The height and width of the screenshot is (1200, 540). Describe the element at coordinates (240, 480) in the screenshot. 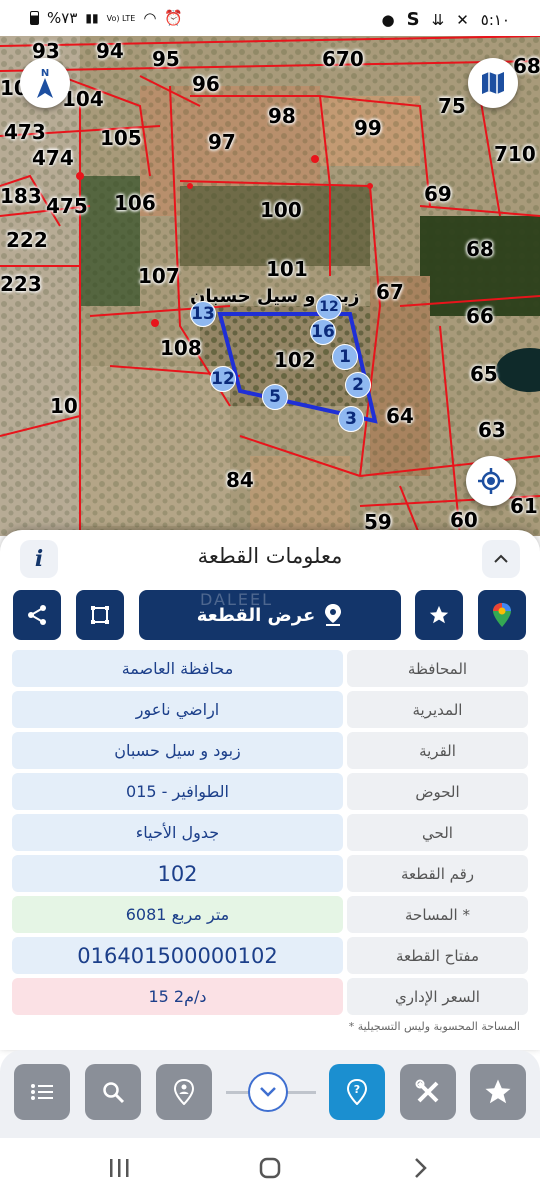

I see `parcel-number: 84` at that location.